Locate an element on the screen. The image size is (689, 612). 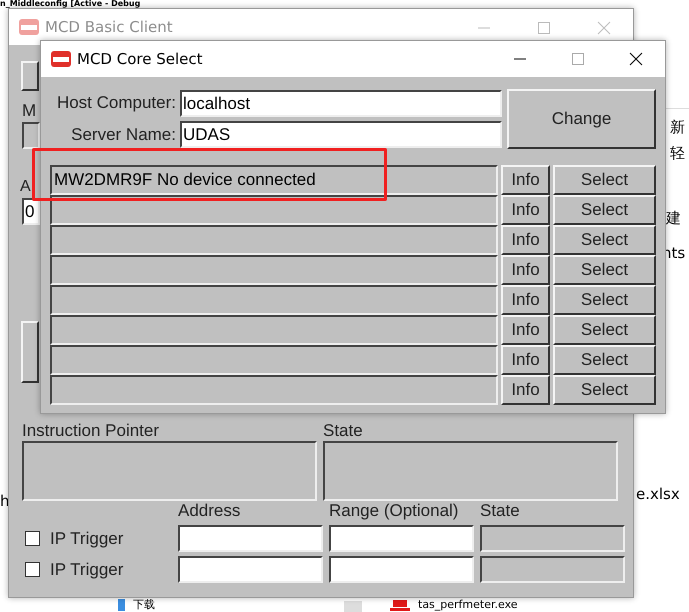
field-label: Host Computer: is located at coordinates (116, 103).